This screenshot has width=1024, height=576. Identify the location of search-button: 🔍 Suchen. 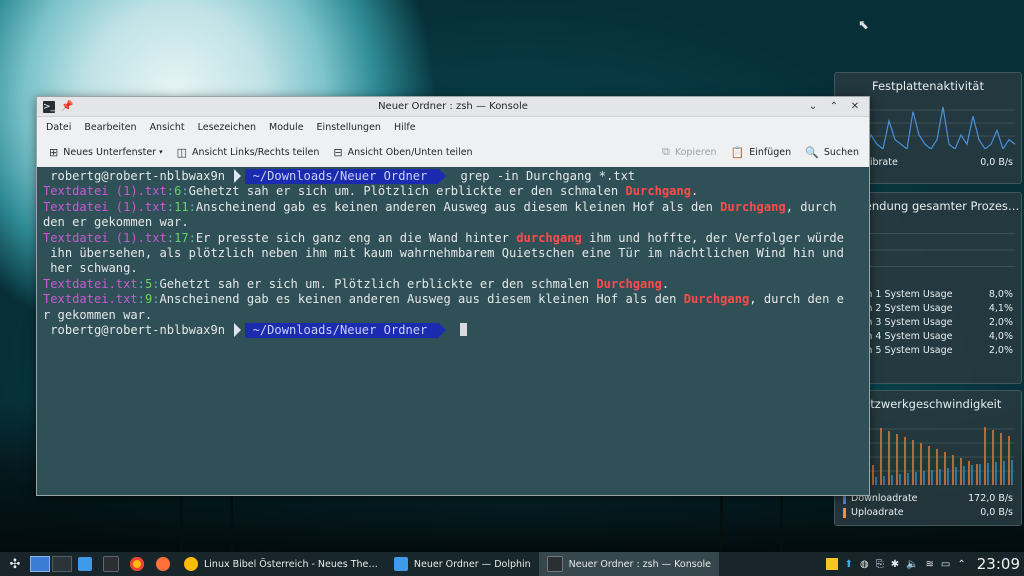
(832, 152).